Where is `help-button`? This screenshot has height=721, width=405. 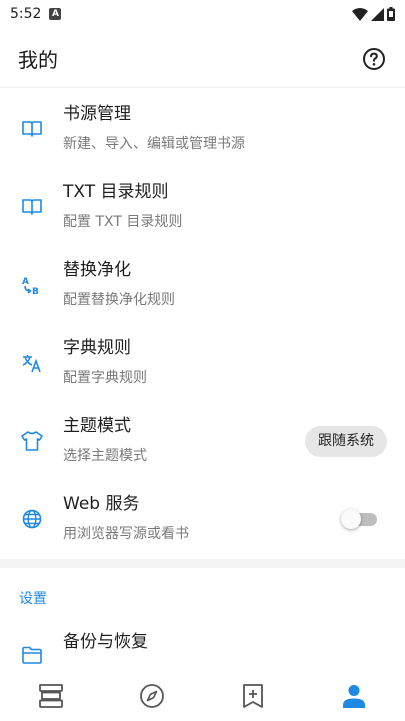 help-button is located at coordinates (374, 59).